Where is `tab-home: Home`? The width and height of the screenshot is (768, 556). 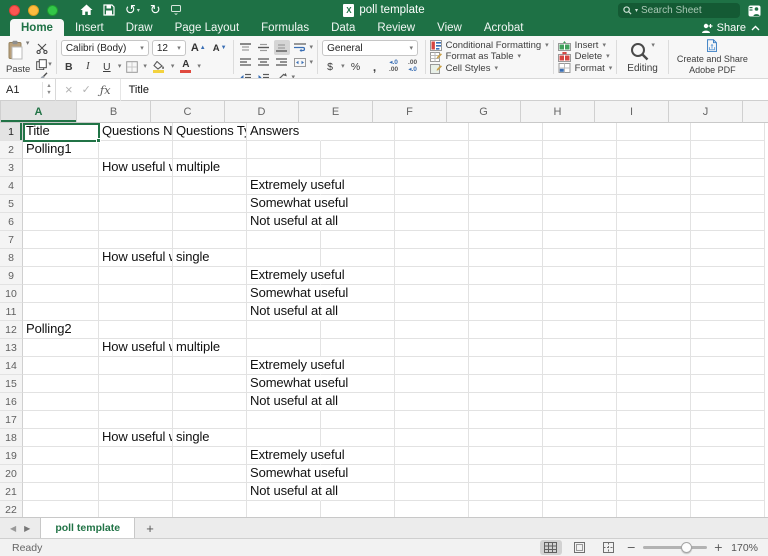
tab-home: Home is located at coordinates (37, 27).